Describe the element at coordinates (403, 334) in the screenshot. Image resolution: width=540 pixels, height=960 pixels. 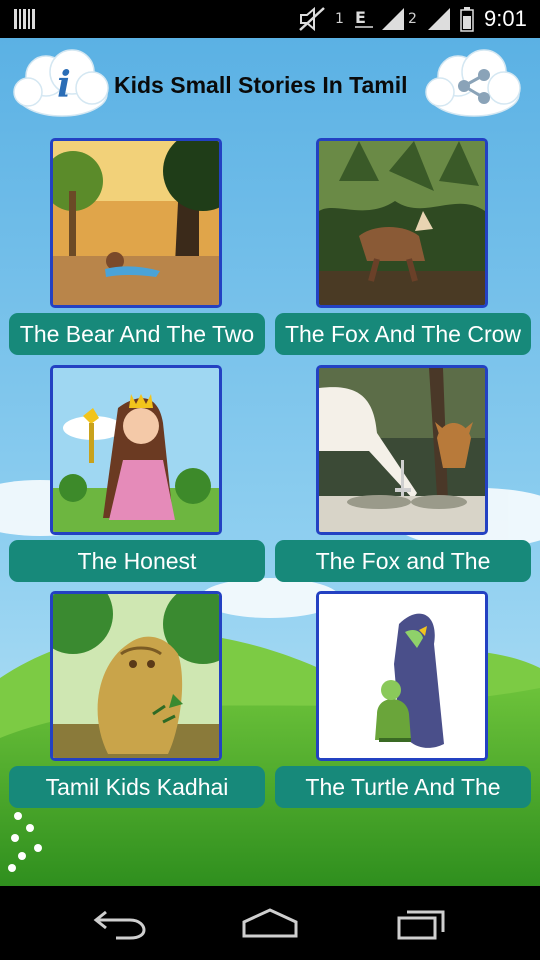
I see `story-title: The Fox And The Crow` at that location.